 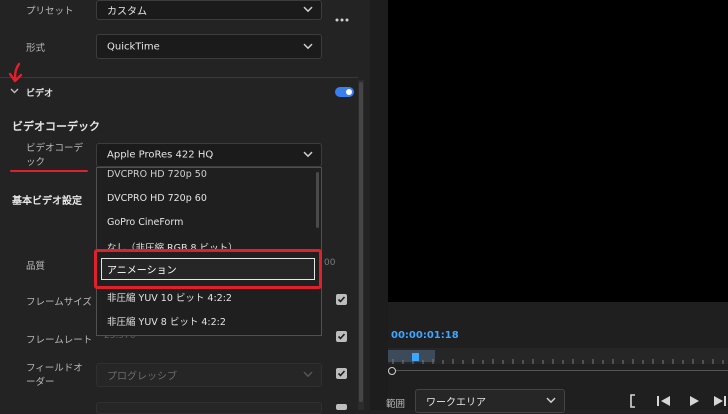 I want to click on quality-value: 00, so click(x=330, y=263).